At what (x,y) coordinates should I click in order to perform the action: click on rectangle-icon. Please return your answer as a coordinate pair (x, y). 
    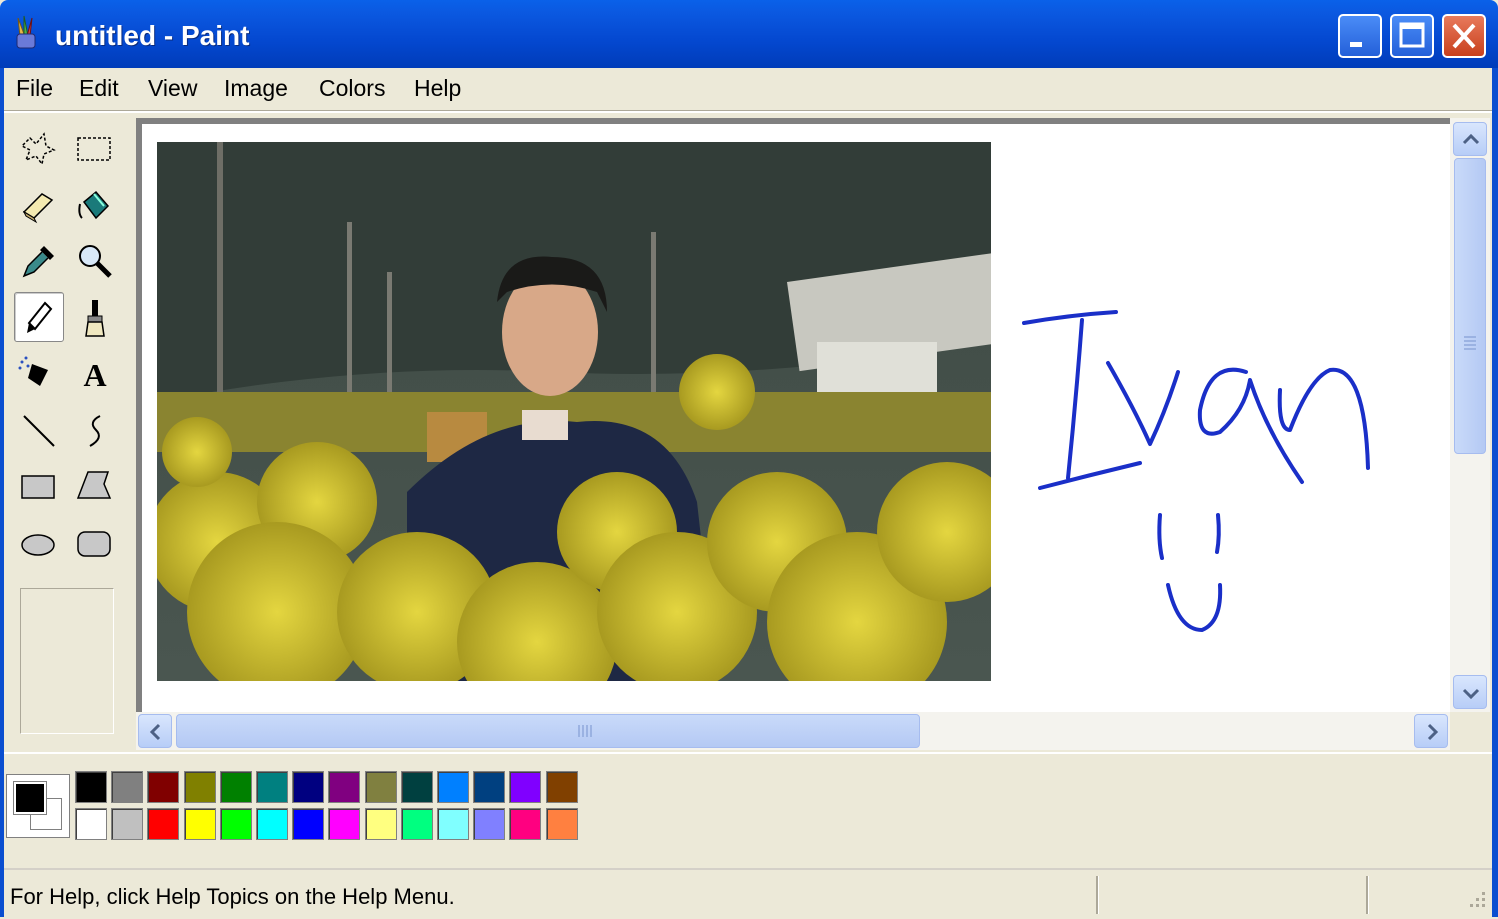
    Looking at the image, I should click on (38, 487).